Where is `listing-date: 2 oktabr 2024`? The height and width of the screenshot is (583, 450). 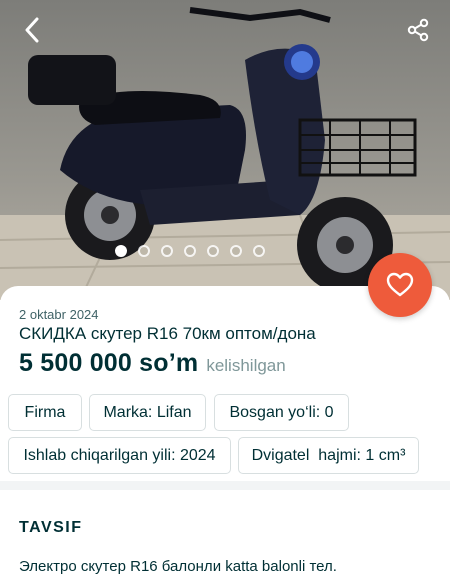
listing-date: 2 oktabr 2024 is located at coordinates (59, 314).